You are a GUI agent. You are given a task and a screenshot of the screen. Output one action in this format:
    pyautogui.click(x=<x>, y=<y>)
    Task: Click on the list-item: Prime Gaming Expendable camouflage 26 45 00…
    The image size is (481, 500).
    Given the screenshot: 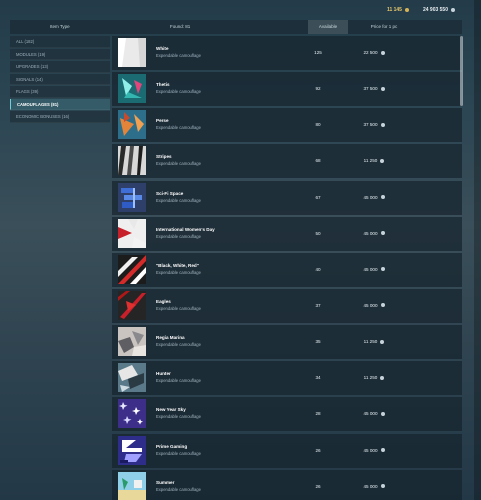 What is the action you would take?
    pyautogui.click(x=287, y=450)
    